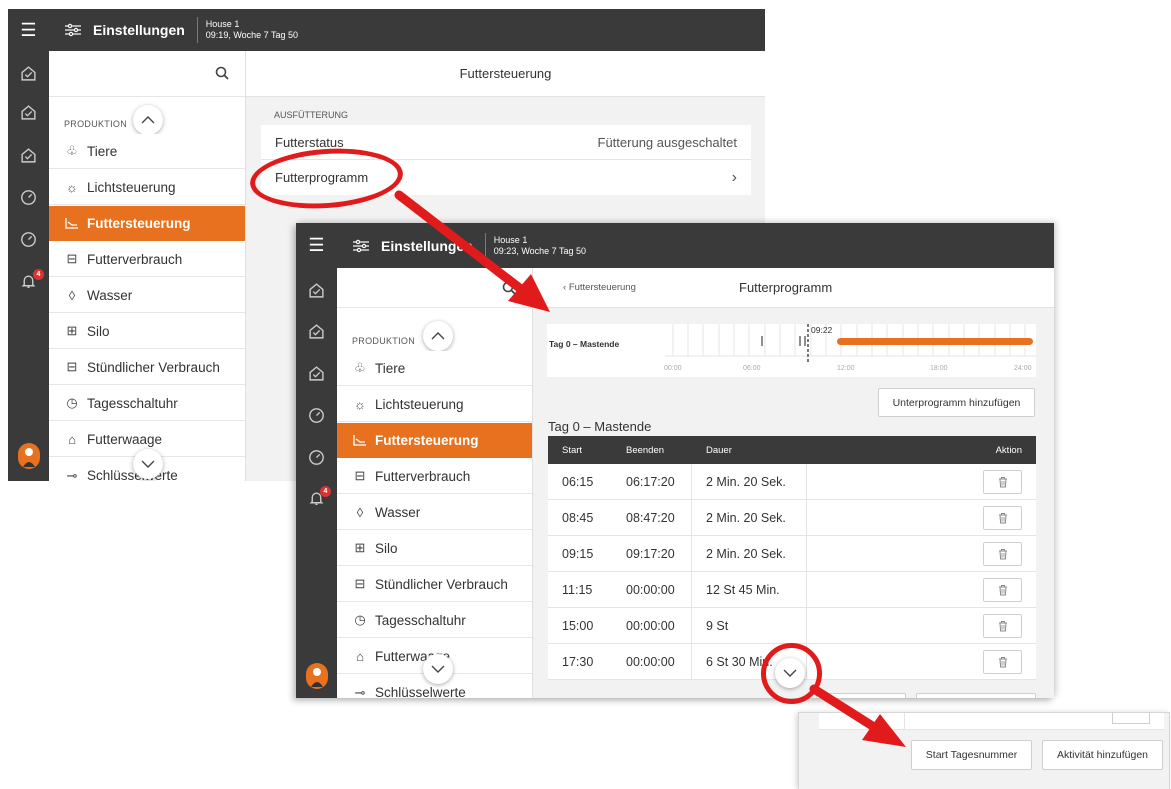  What do you see at coordinates (791, 673) in the screenshot?
I see `highlight-circle-scroll-down` at bounding box center [791, 673].